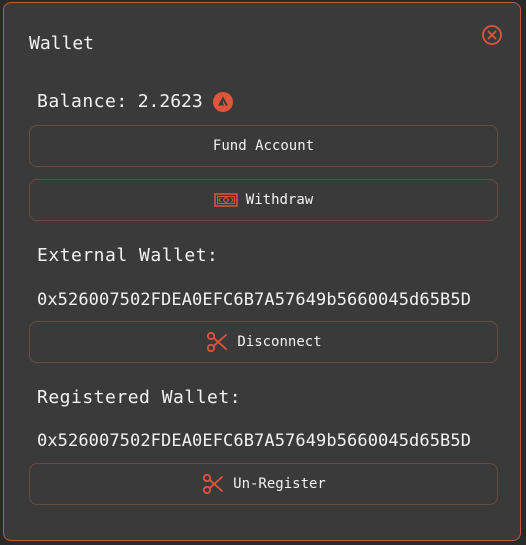 The width and height of the screenshot is (526, 545). I want to click on close-circle-icon, so click(492, 35).